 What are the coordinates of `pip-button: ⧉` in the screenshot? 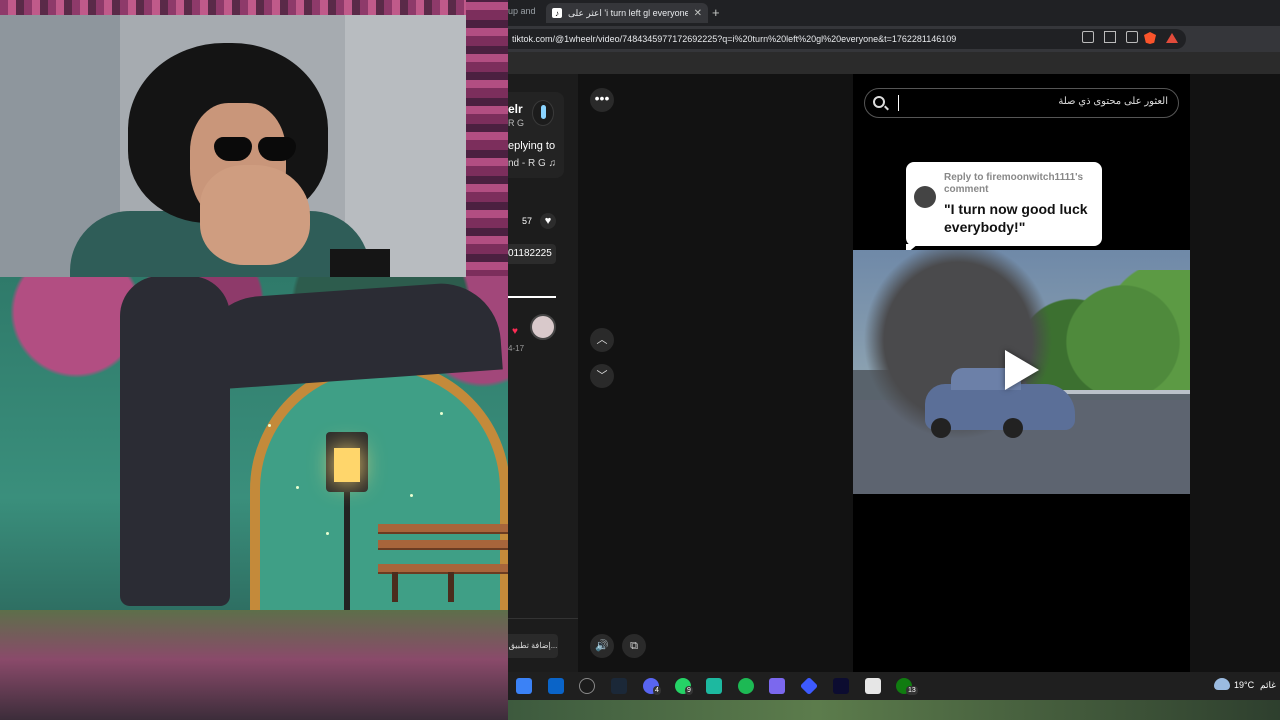 It's located at (634, 646).